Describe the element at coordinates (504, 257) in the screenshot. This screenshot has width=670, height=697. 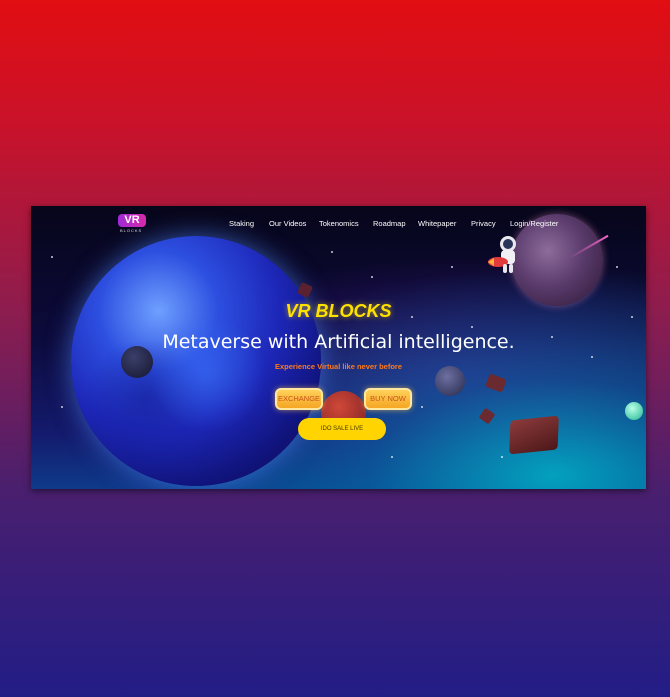
I see `astronaut-rocket-icon` at that location.